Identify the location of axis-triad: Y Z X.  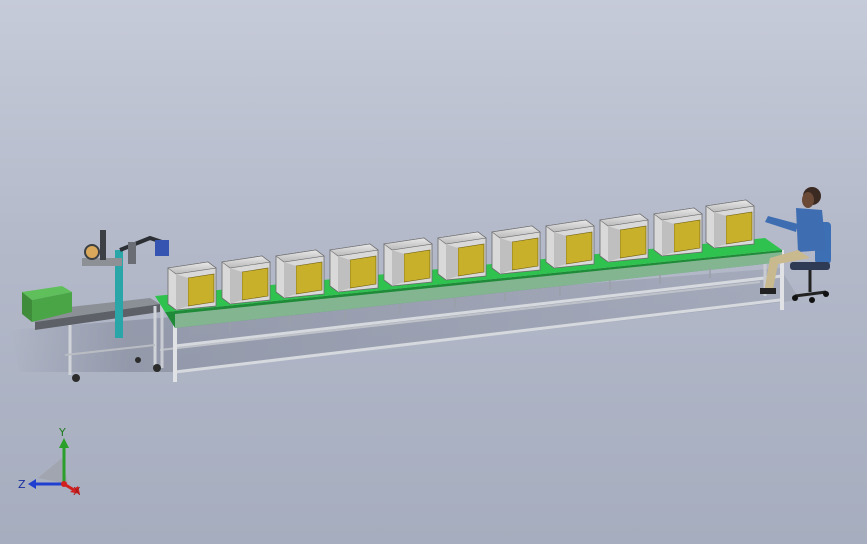
(49, 462).